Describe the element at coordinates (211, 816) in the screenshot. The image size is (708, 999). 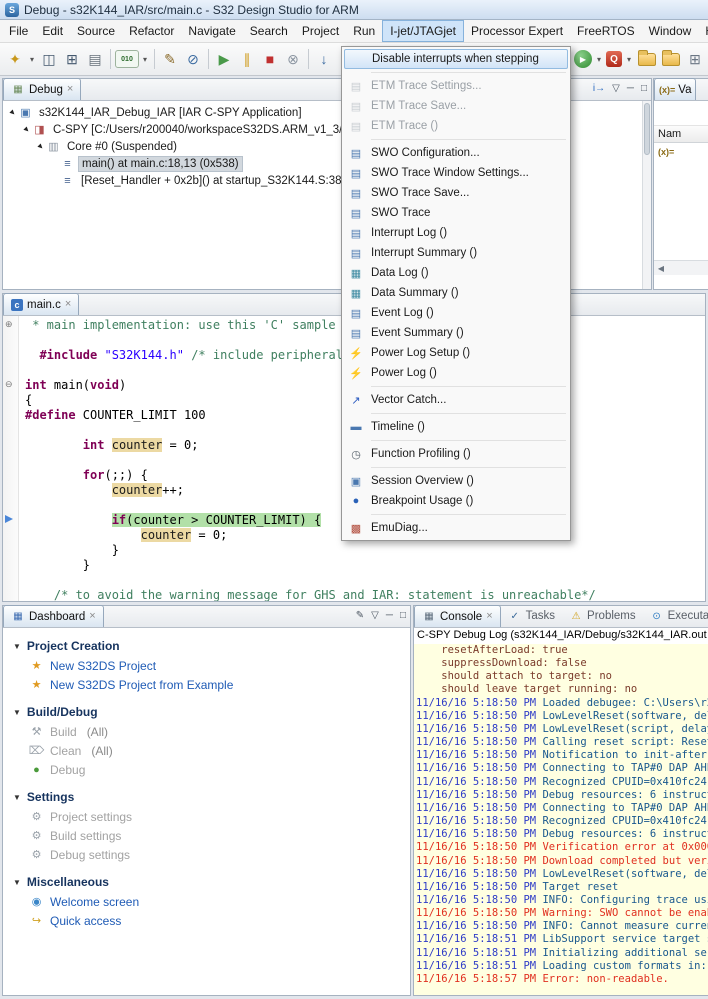
I see `dash-item-project-settings: ⚙ Project settings` at that location.